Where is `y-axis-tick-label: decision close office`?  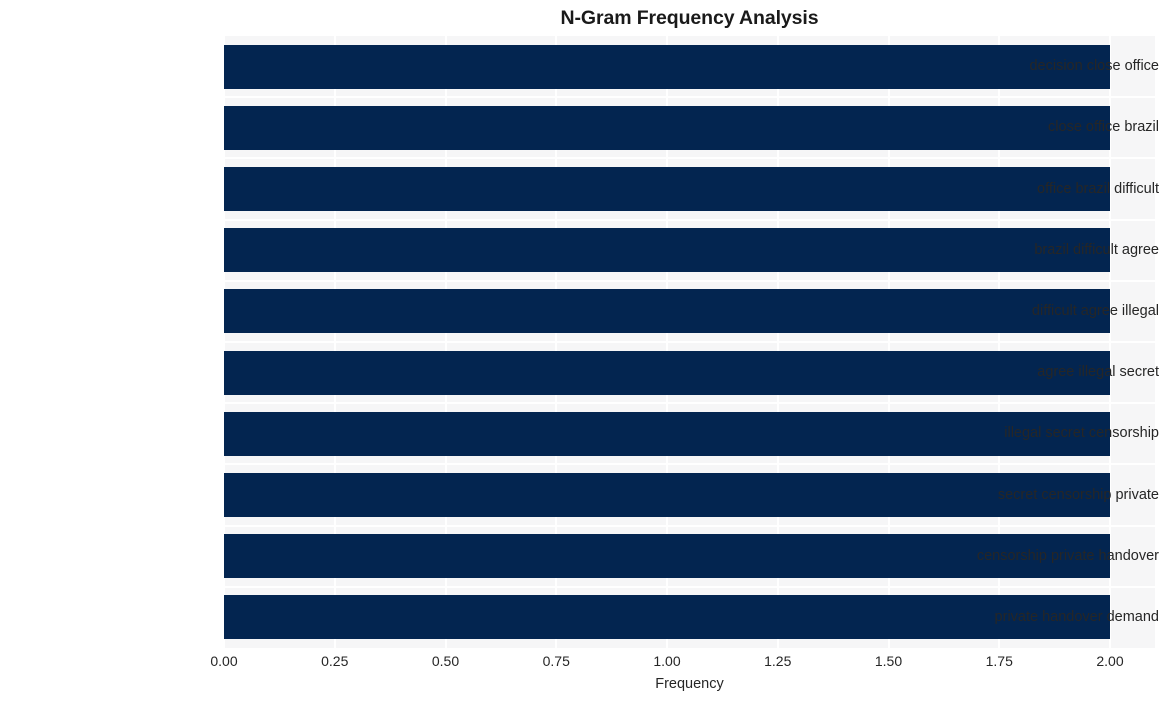 y-axis-tick-label: decision close office is located at coordinates (1094, 66).